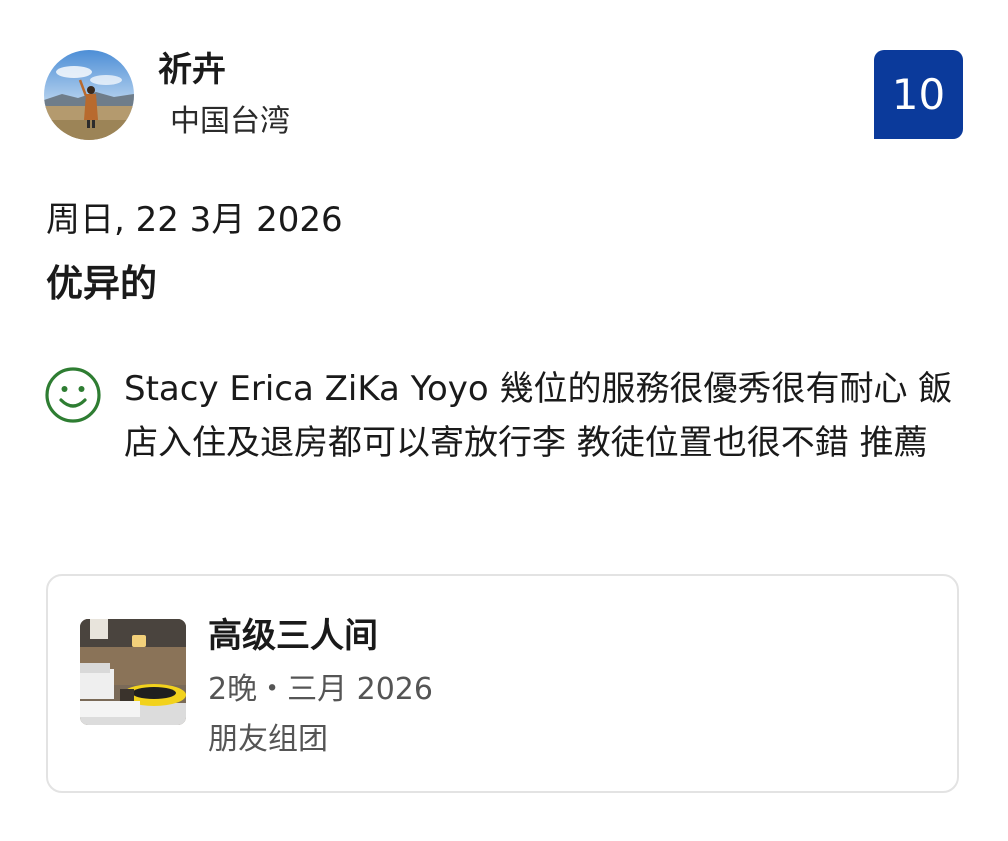 The image size is (1008, 841). Describe the element at coordinates (230, 121) in the screenshot. I see `reviewer-country: 中国台湾` at that location.